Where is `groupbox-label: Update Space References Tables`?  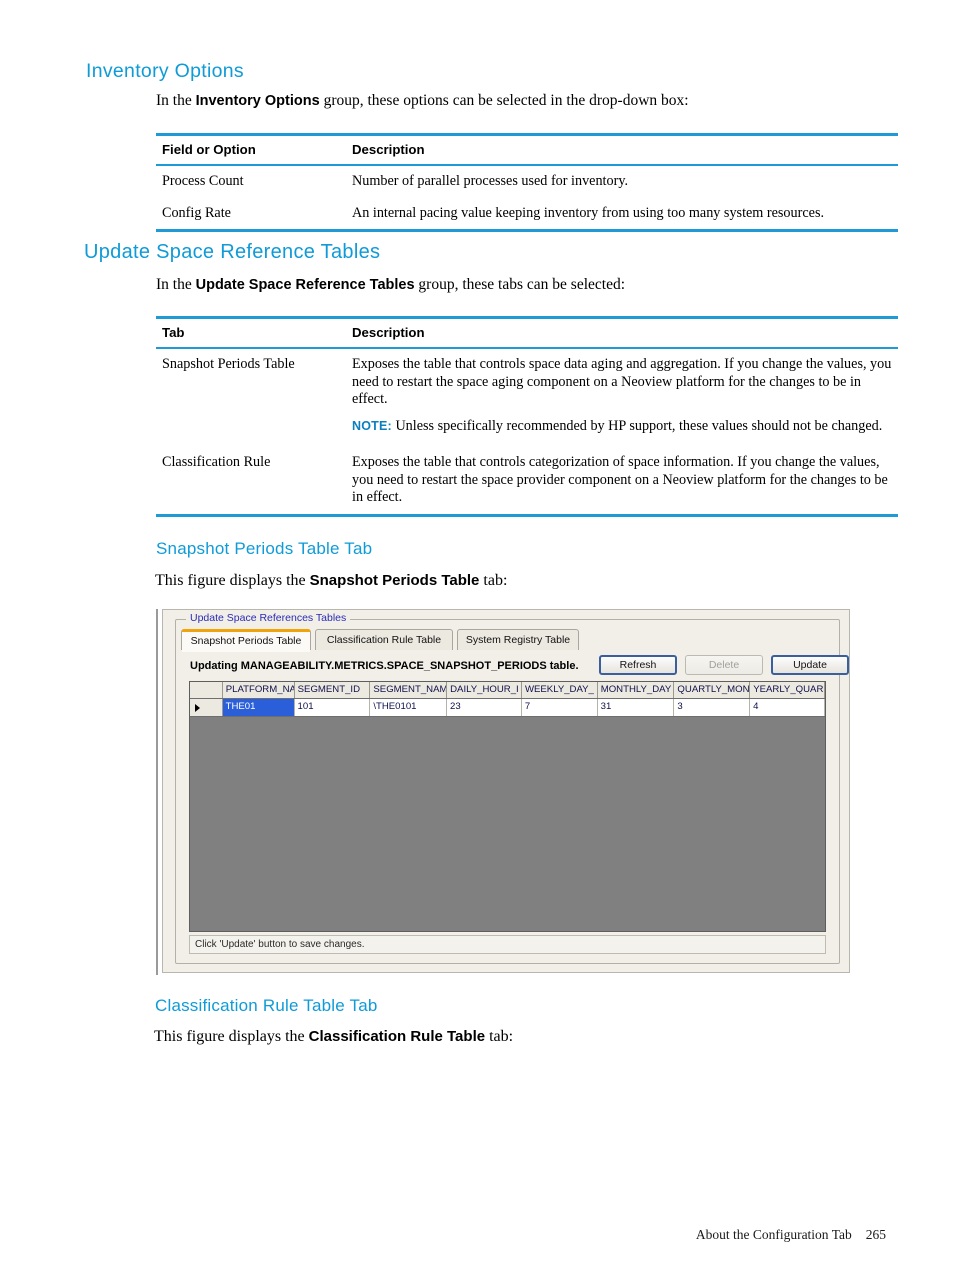 groupbox-label: Update Space References Tables is located at coordinates (268, 618).